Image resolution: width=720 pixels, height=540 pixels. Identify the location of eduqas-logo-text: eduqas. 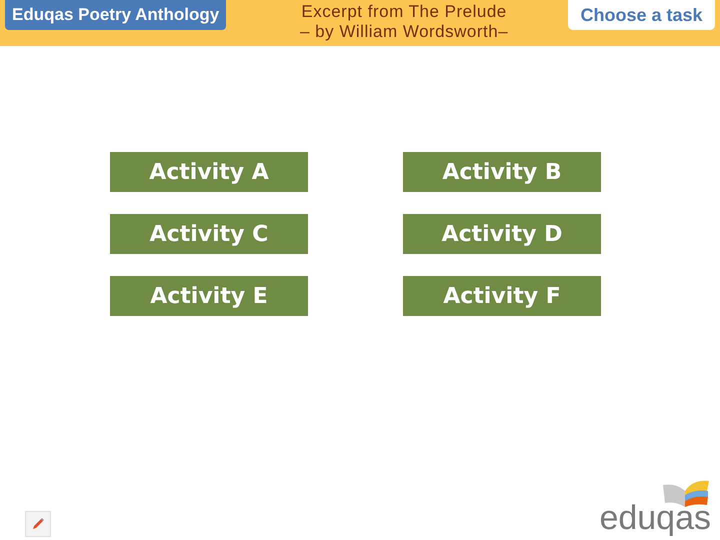
(655, 518).